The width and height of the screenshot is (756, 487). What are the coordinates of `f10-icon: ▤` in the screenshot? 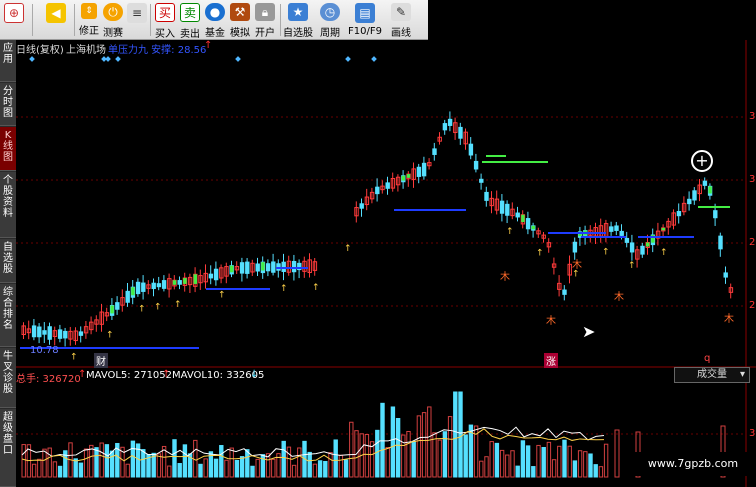 It's located at (365, 13).